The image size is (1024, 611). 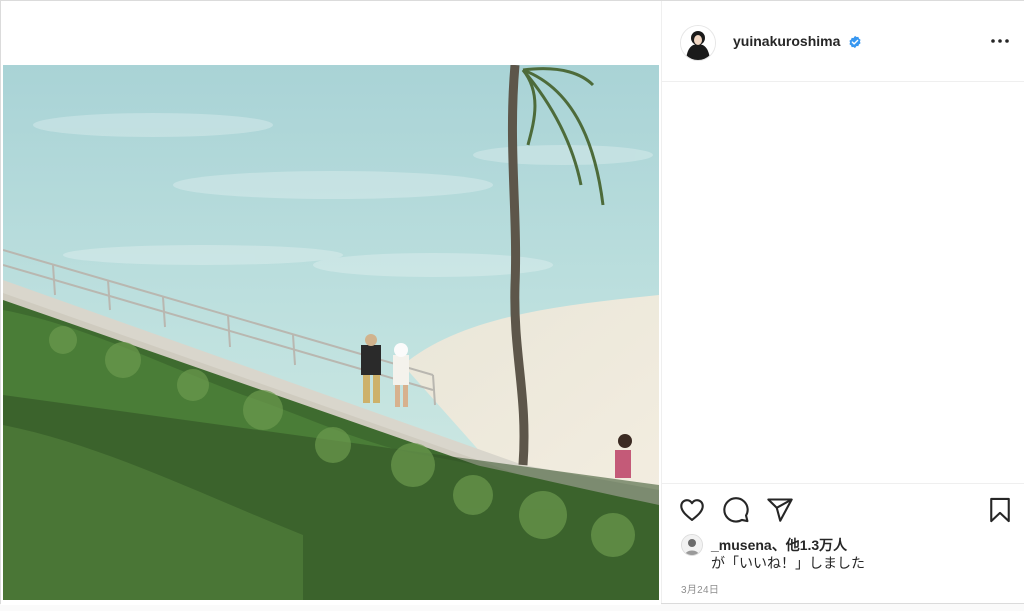 I want to click on post-header: yuinakuroshima, so click(x=843, y=41).